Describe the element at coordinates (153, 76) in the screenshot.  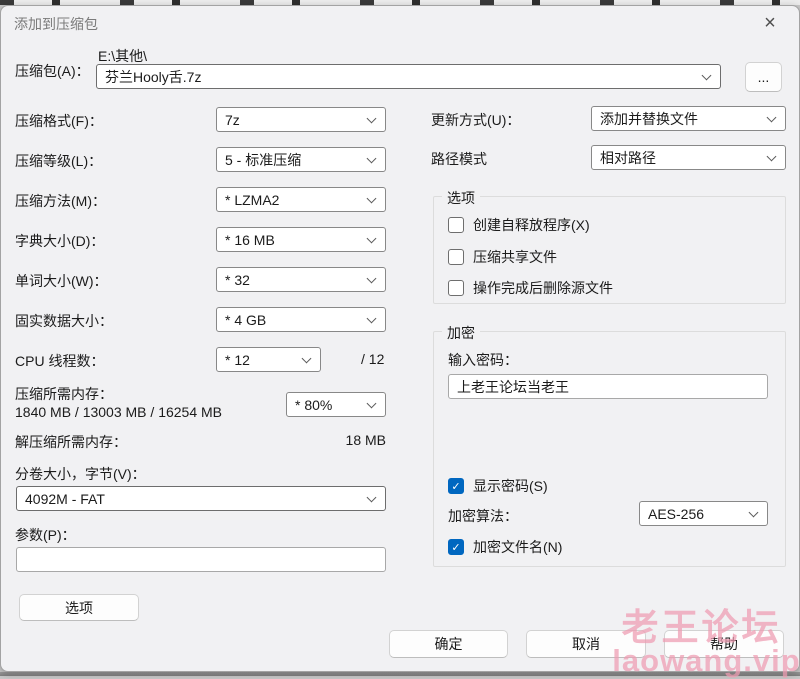
I see `archive-name-value: 芬兰Hooly舌.7z` at that location.